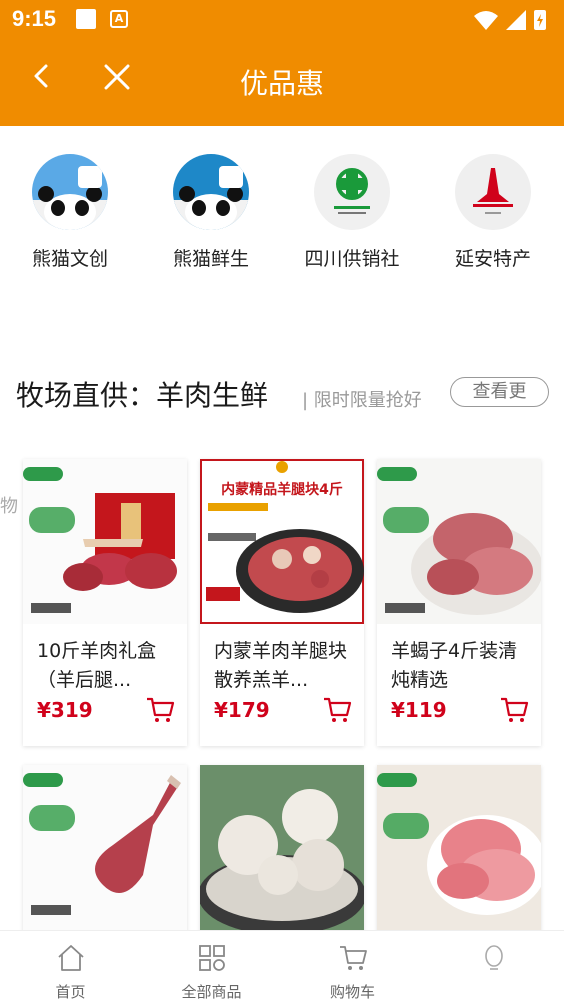  Describe the element at coordinates (69, 259) in the screenshot. I see `brand-name: 熊猫文创` at that location.